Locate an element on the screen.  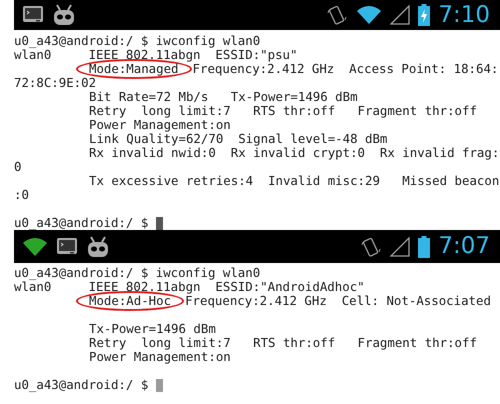
terminal-output-line: Frequency:2.412 GHz Access Point: 18:64: is located at coordinates (345, 69).